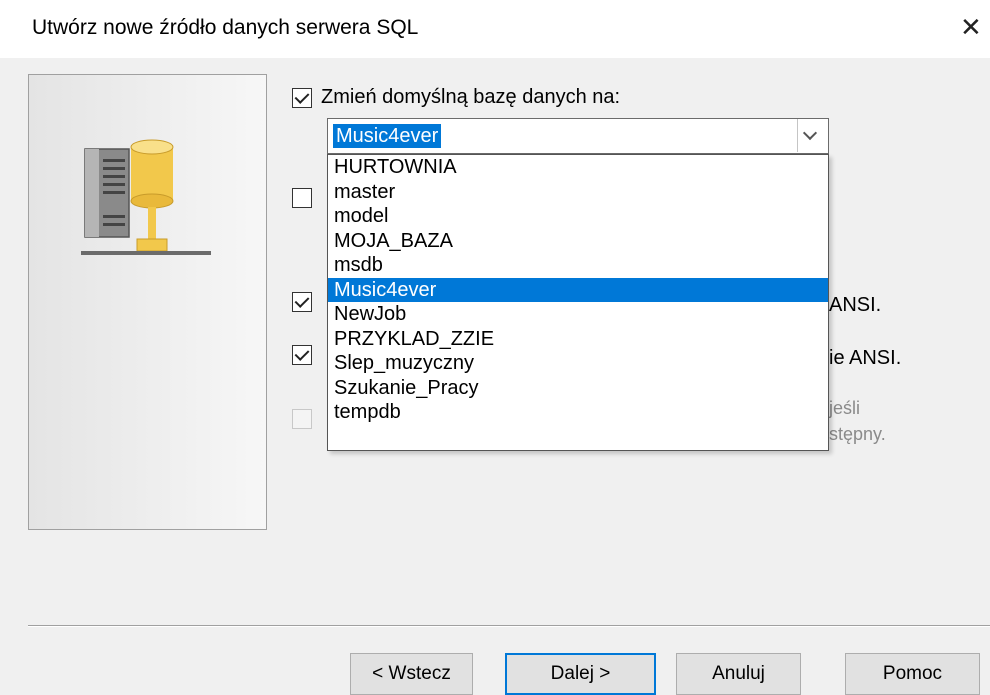 Image resolution: width=990 pixels, height=695 pixels. What do you see at coordinates (971, 27) in the screenshot?
I see `close-icon: ✕` at bounding box center [971, 27].